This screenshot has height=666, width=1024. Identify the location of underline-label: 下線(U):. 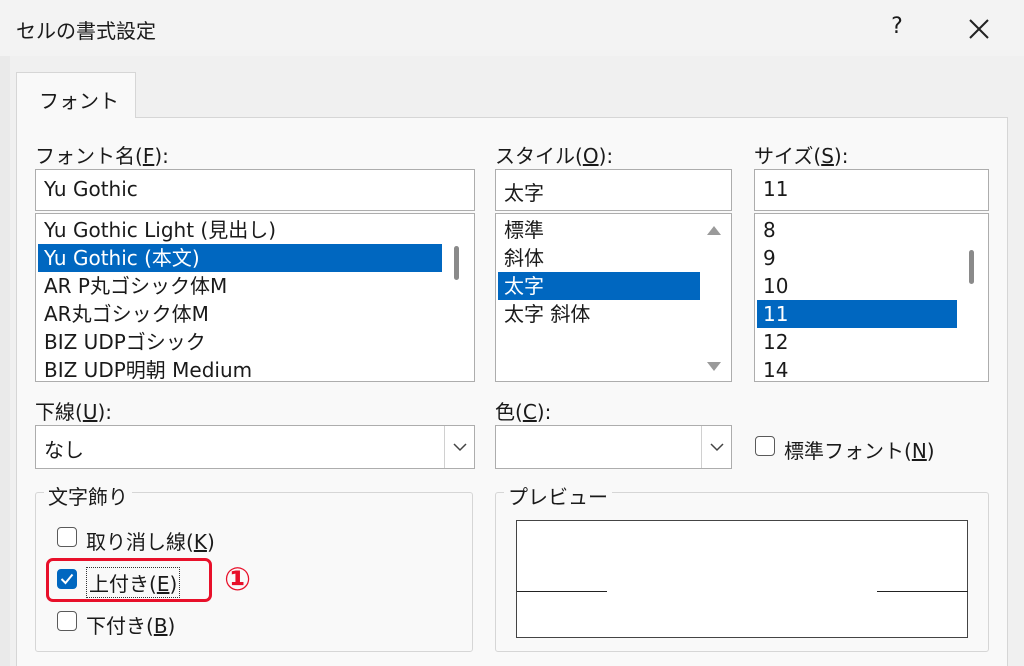
(73, 410).